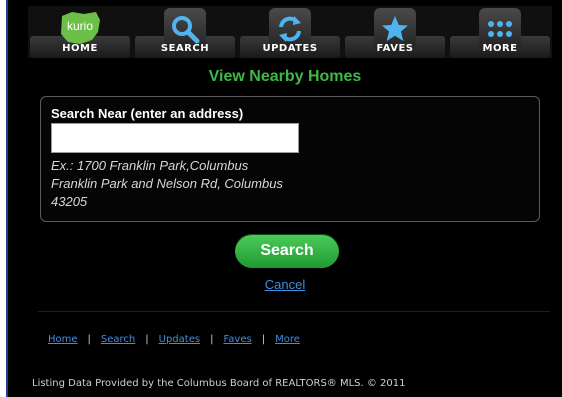 This screenshot has height=397, width=562. Describe the element at coordinates (290, 48) in the screenshot. I see `nav-updates-label: UPDATES` at that location.